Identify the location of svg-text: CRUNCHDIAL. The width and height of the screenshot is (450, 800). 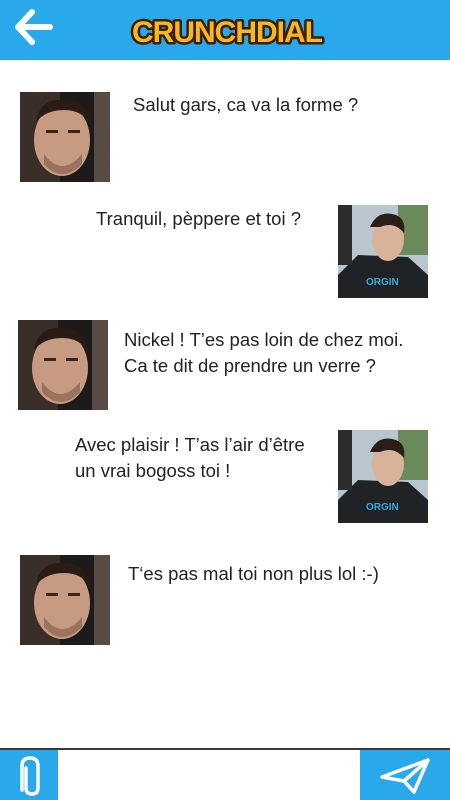
(227, 32).